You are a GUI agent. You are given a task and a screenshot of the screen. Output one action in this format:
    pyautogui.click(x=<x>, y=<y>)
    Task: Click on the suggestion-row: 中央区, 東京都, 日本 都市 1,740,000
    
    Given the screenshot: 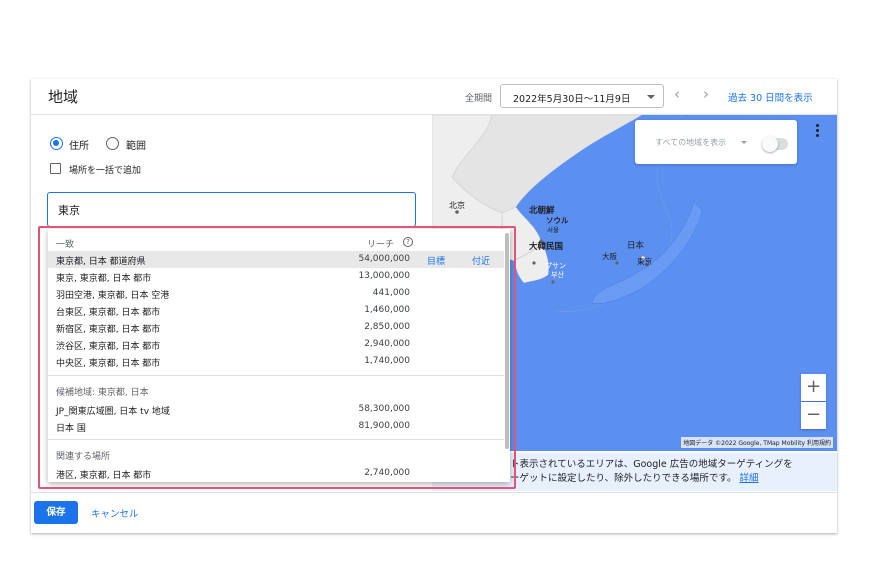 What is the action you would take?
    pyautogui.click(x=276, y=361)
    